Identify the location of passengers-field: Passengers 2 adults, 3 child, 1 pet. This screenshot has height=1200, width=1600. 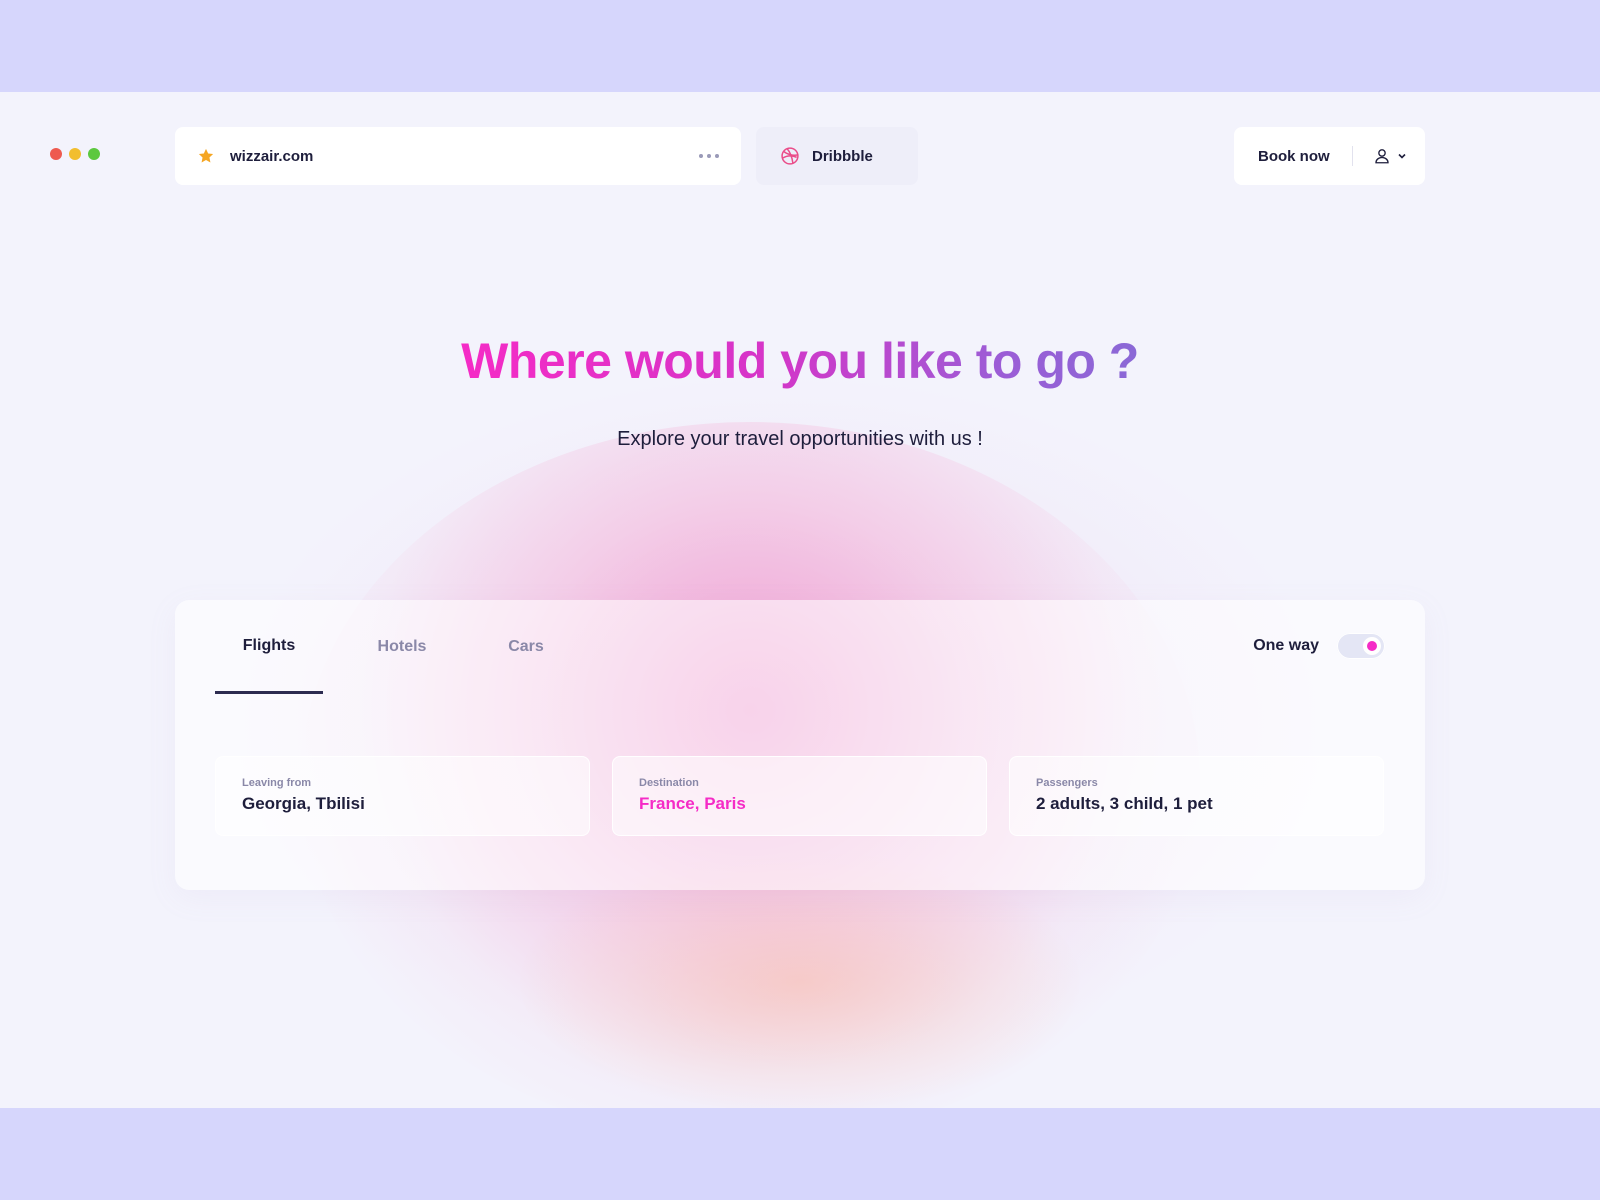
(1196, 796).